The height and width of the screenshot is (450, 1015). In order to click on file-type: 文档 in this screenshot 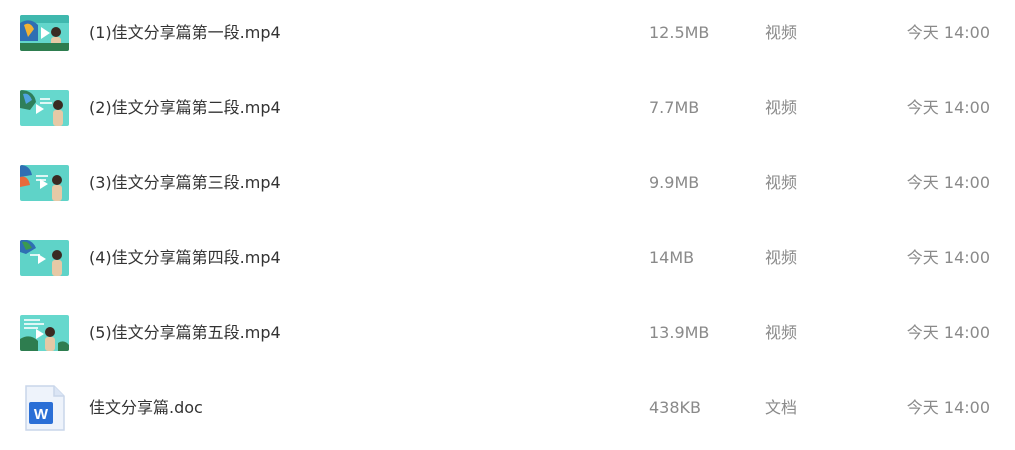, I will do `click(781, 407)`.